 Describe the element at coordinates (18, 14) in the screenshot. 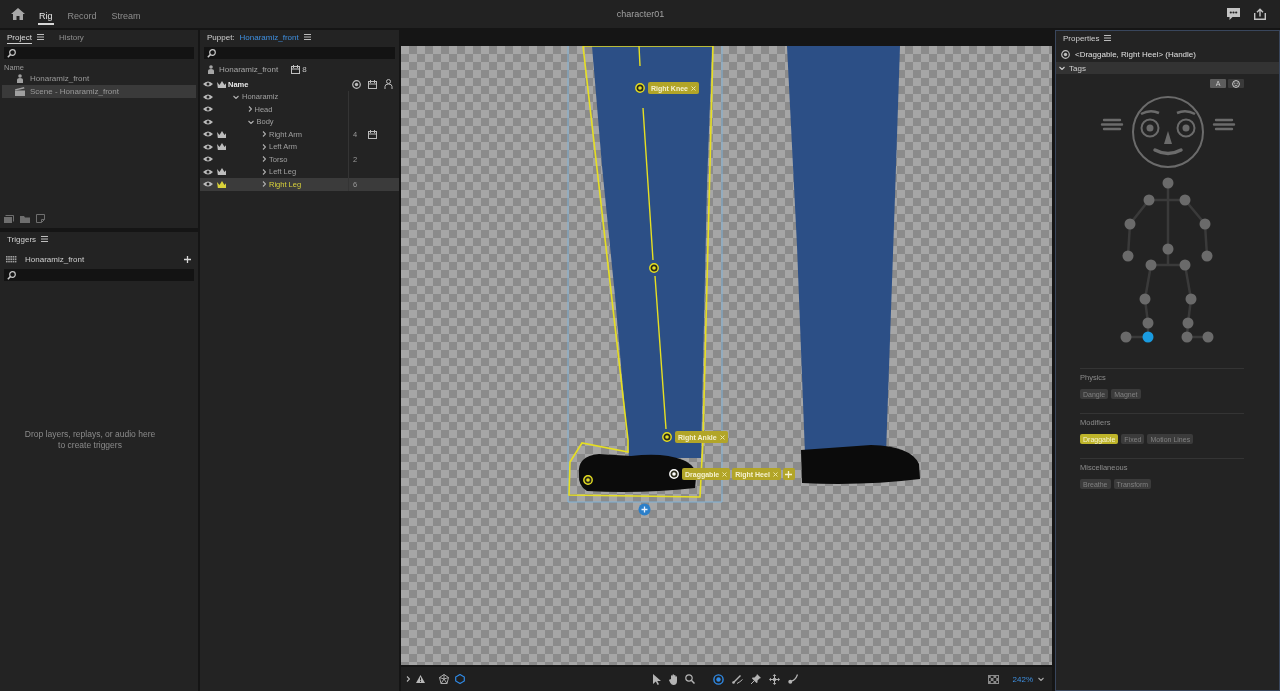

I see `home-icon` at that location.